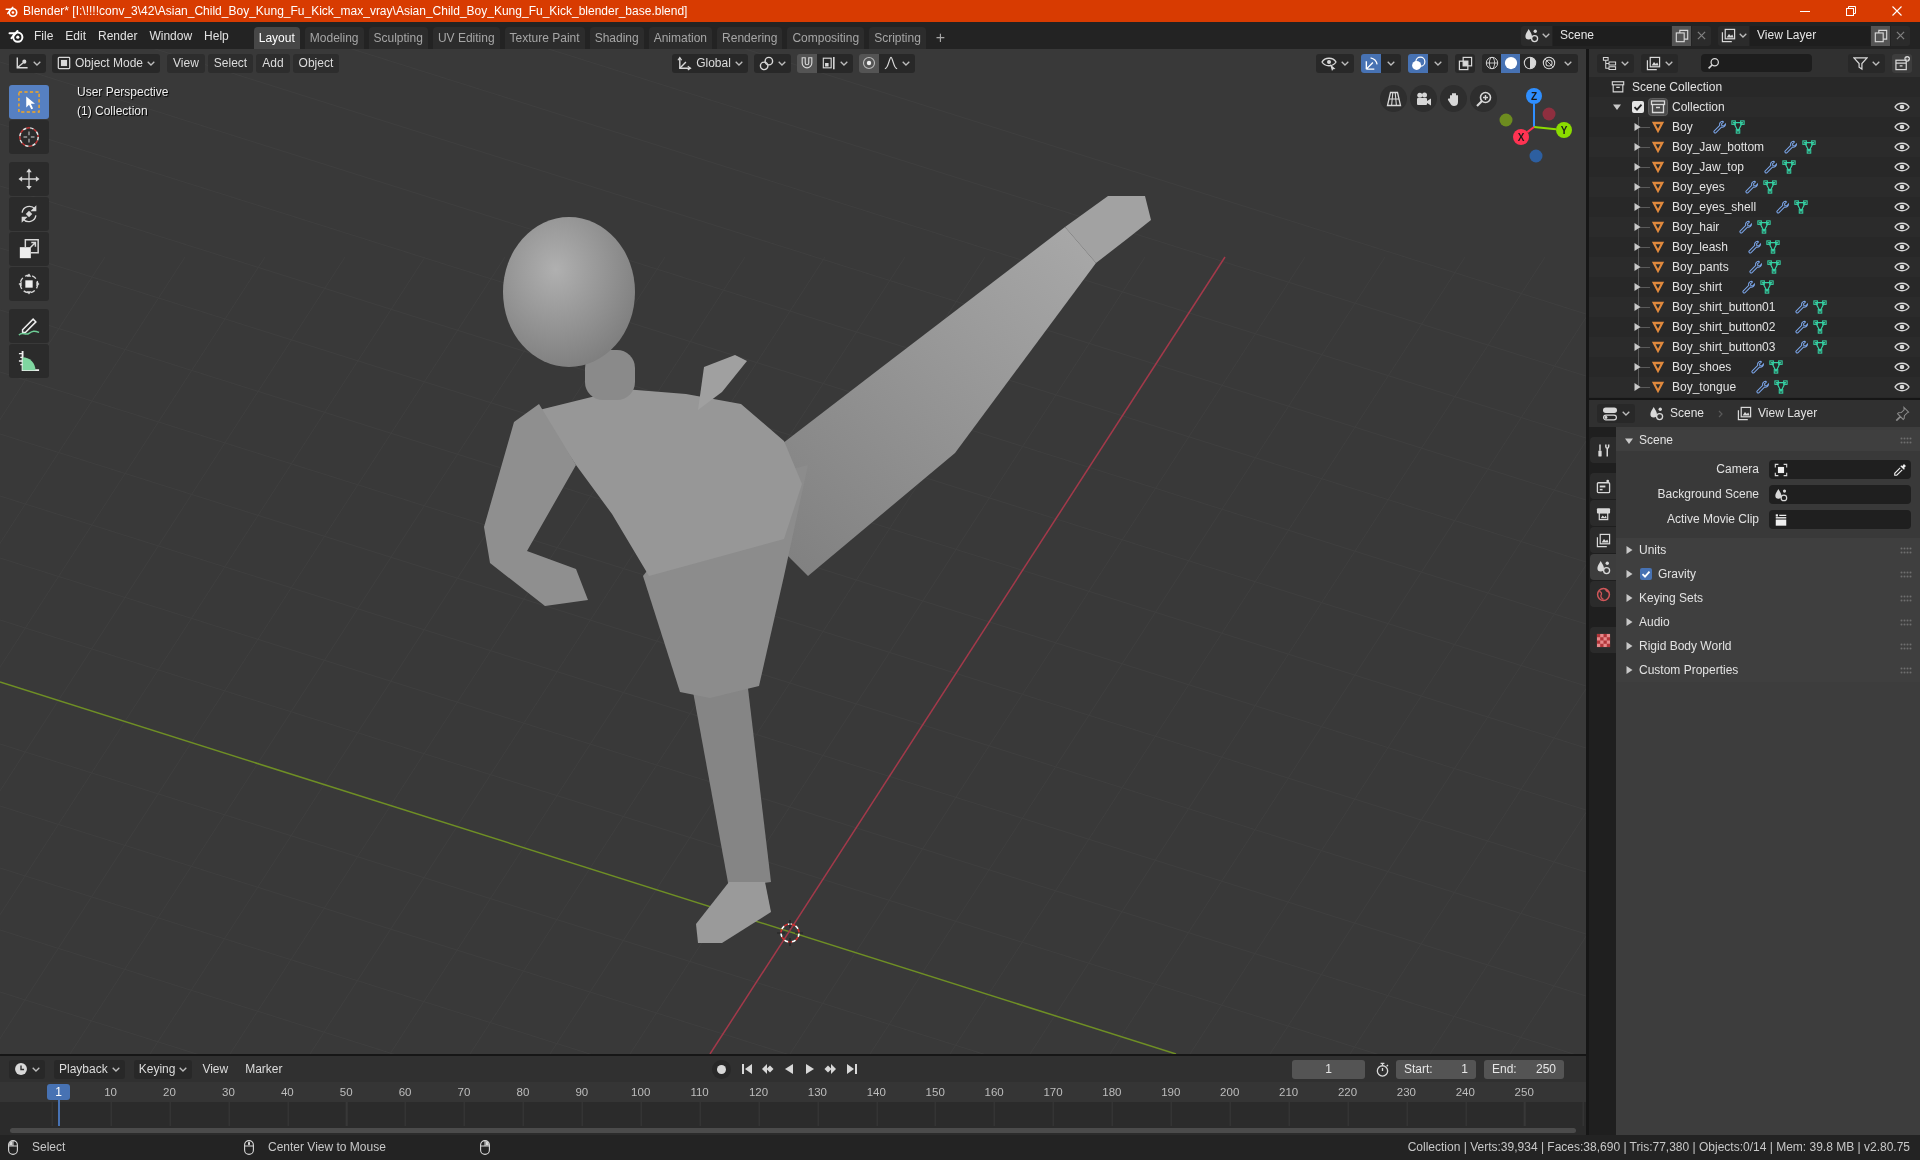 This screenshot has height=1160, width=1920. I want to click on record-button, so click(721, 1069).